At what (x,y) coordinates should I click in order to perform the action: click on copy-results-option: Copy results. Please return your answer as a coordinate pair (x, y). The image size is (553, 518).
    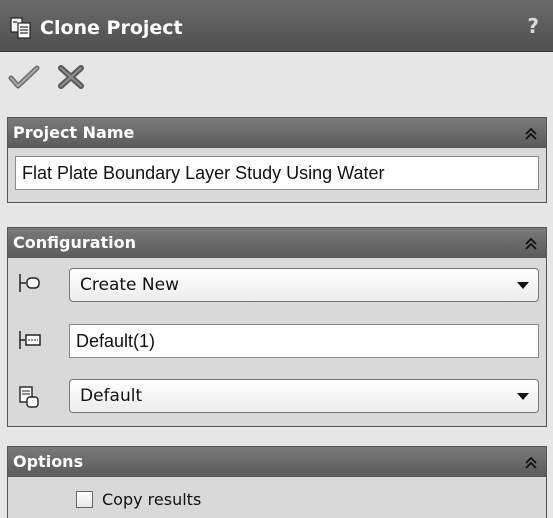
    Looking at the image, I should click on (138, 499).